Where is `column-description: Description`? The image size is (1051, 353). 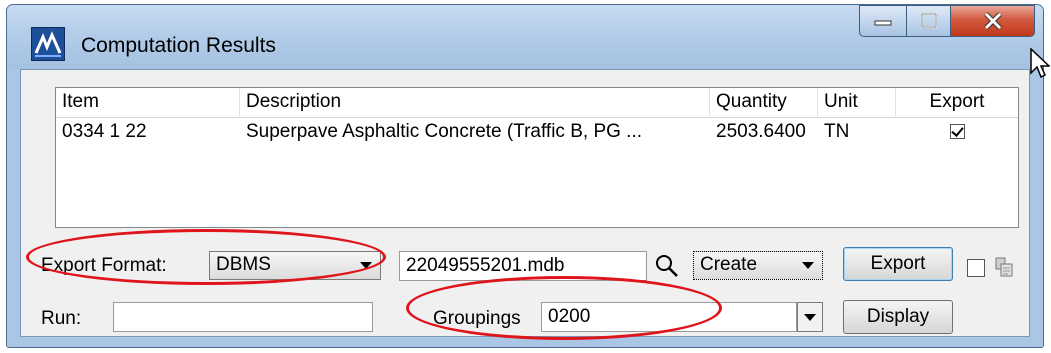 column-description: Description is located at coordinates (475, 102).